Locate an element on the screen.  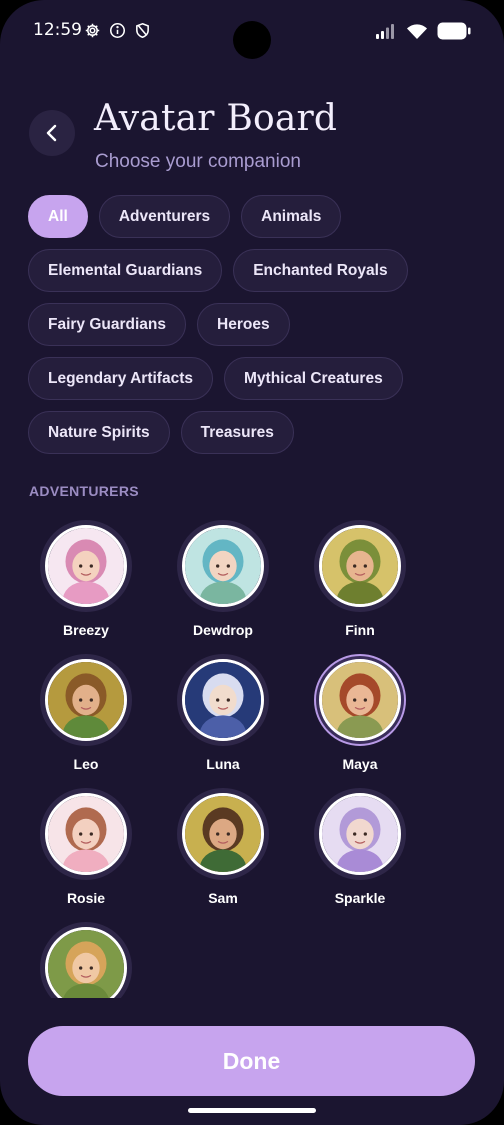
avatar-name: Dewdrop is located at coordinates (223, 630).